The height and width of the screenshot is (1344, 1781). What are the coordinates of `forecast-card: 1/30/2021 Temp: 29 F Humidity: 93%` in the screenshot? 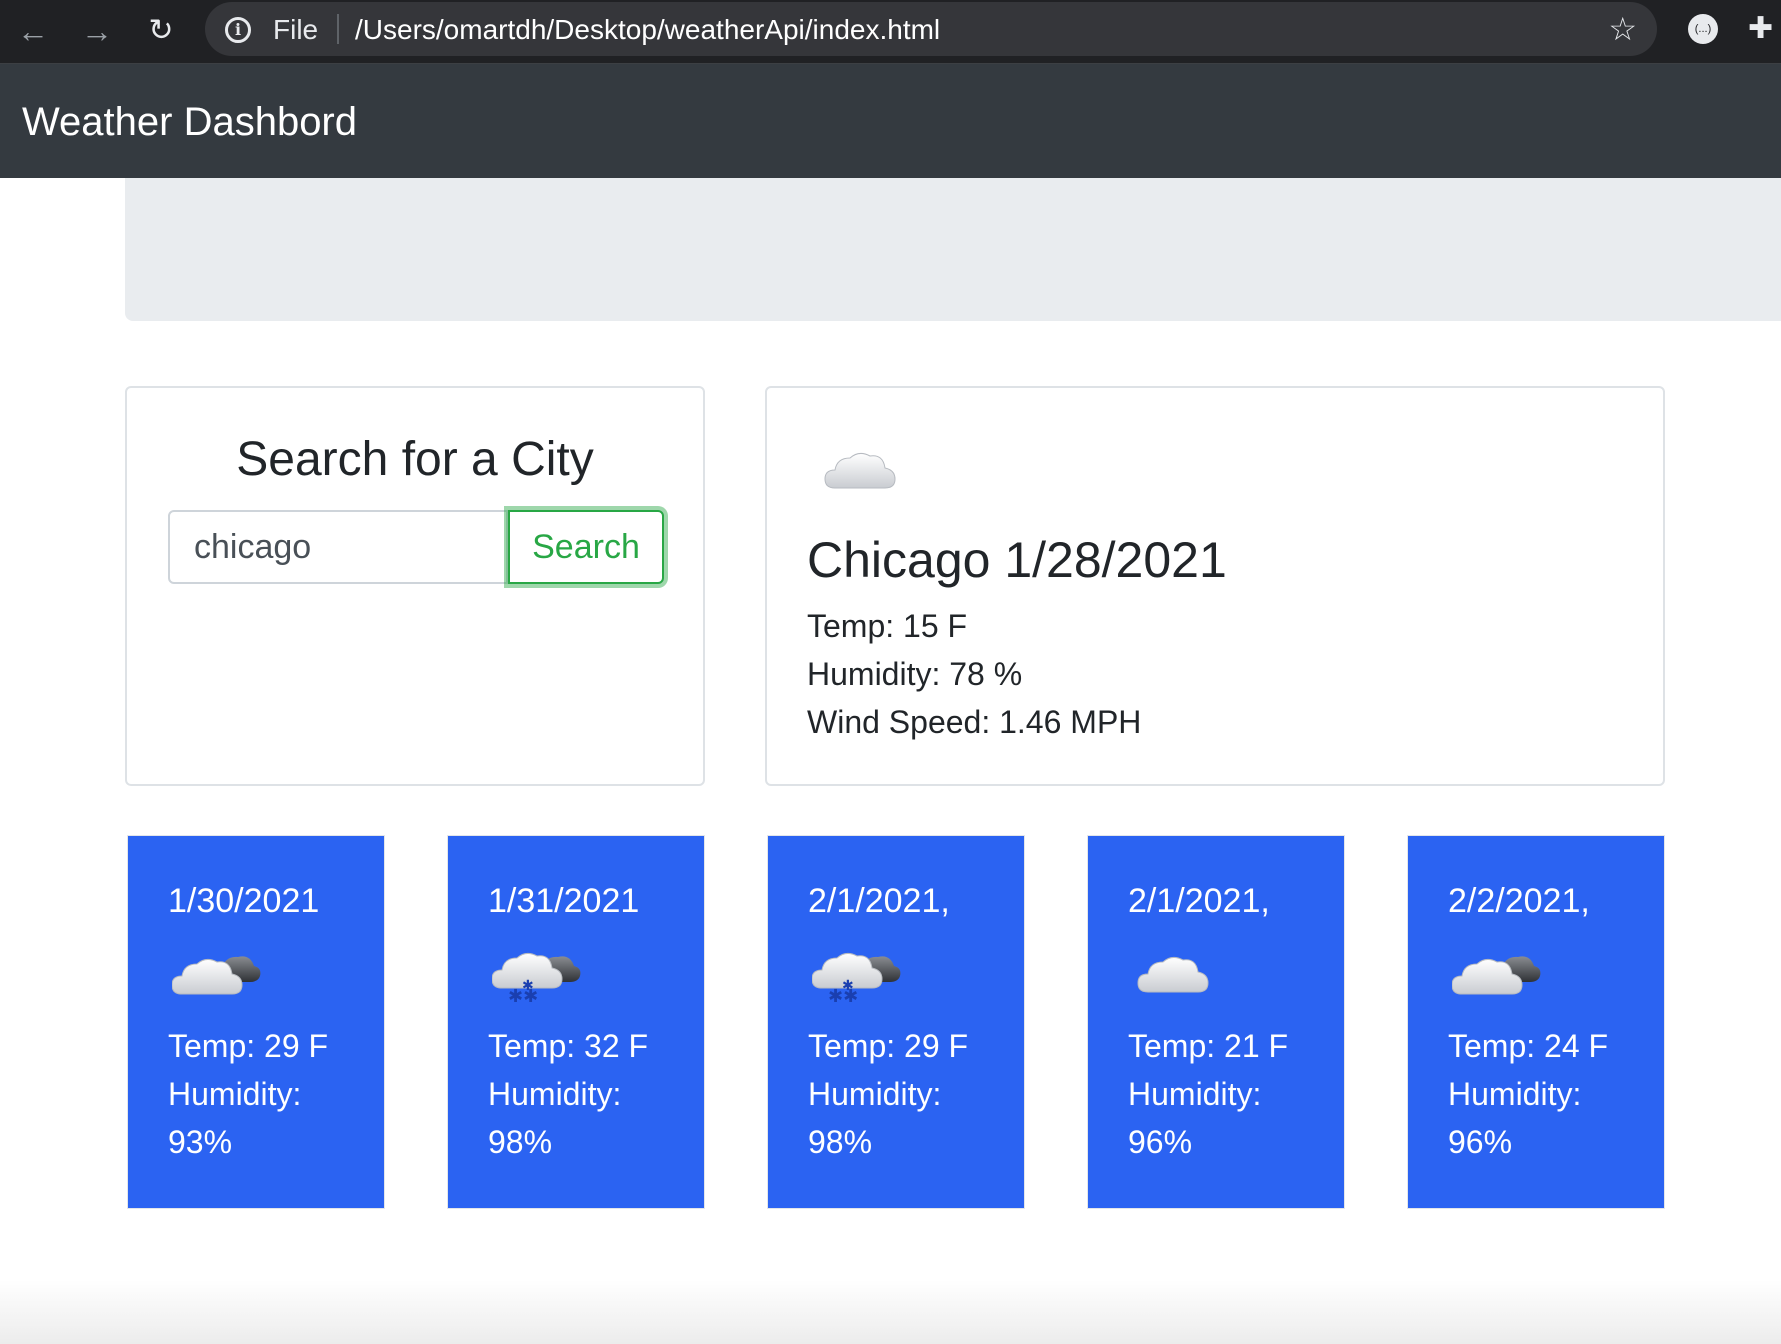 It's located at (256, 1022).